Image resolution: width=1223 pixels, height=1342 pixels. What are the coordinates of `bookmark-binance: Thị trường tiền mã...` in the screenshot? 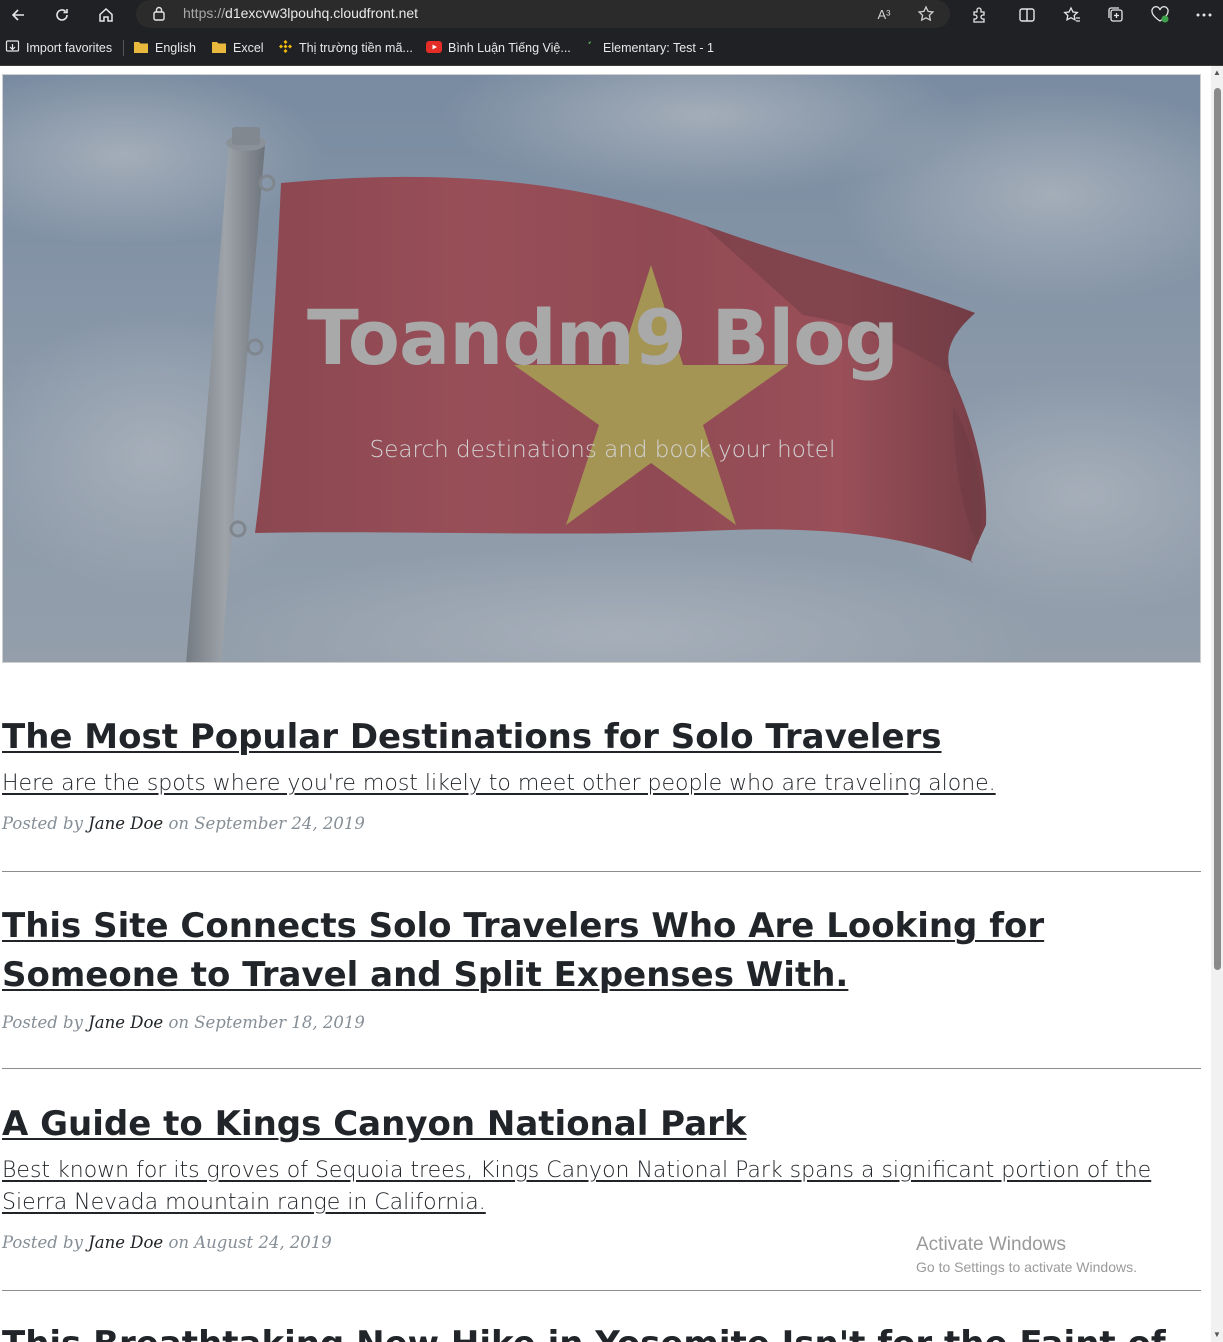 It's located at (345, 48).